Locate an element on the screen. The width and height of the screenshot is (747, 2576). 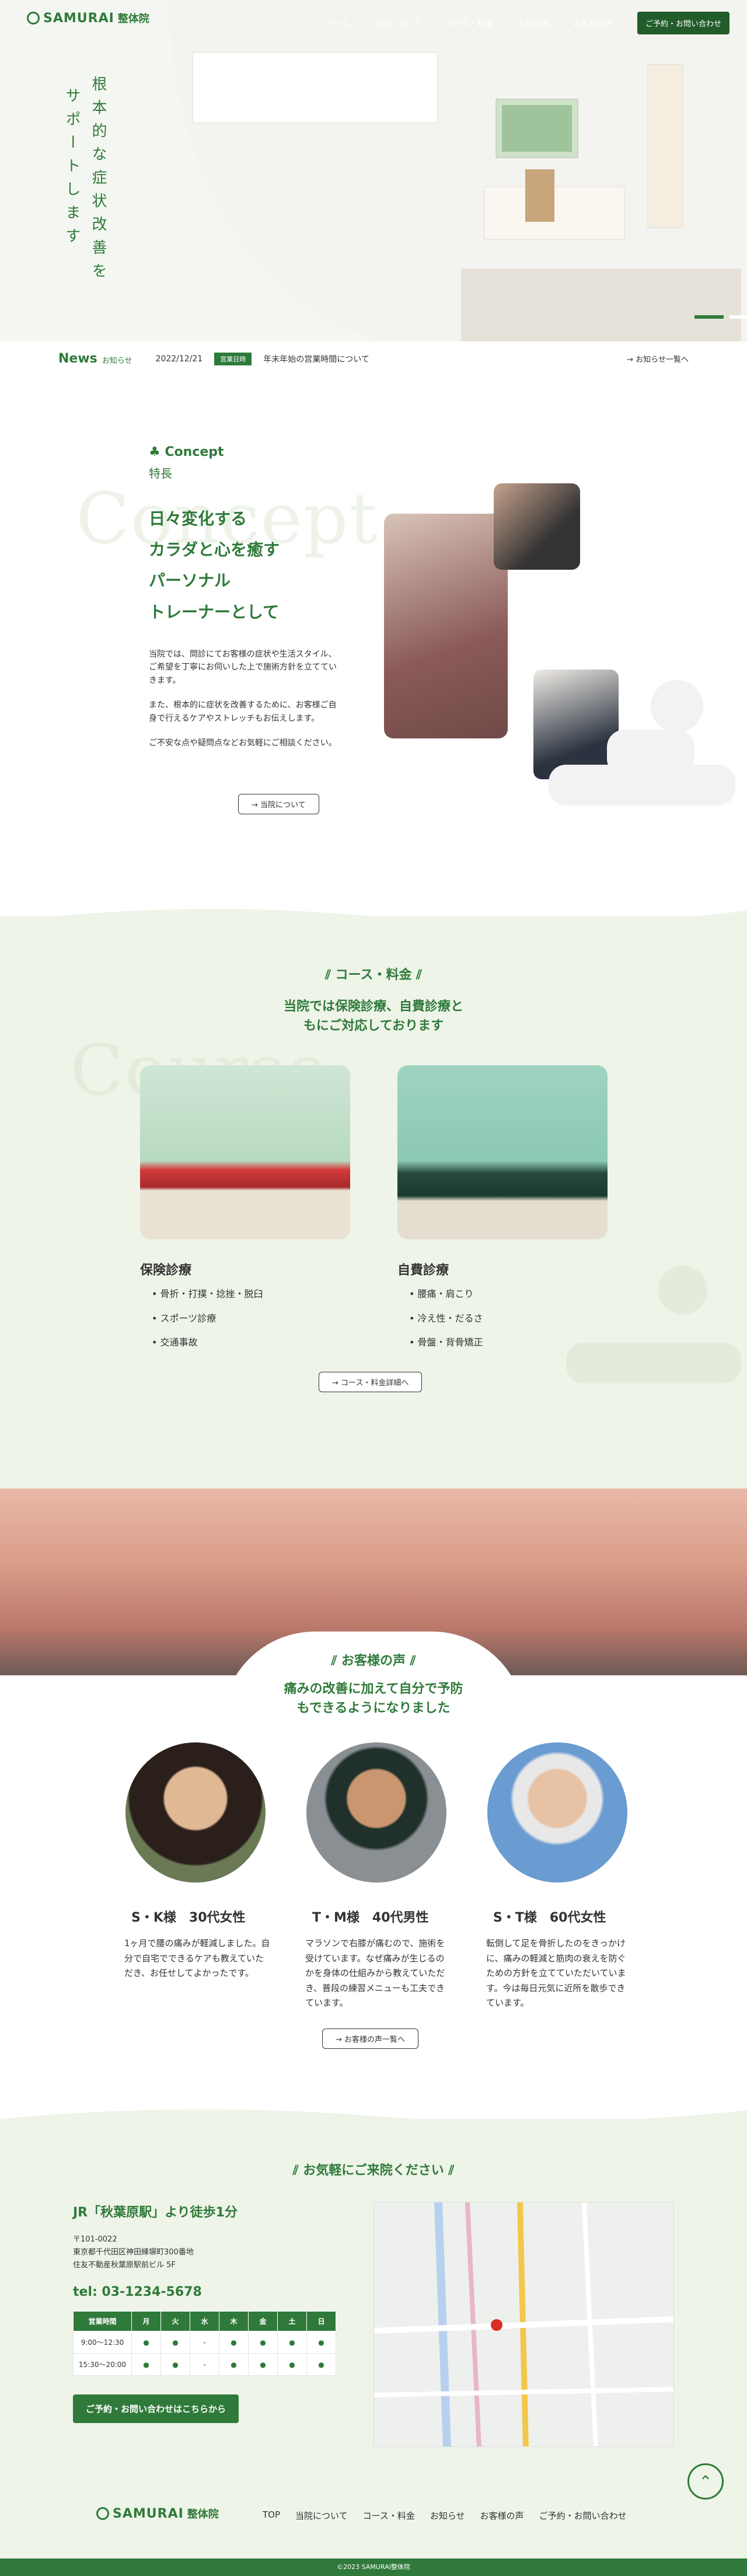
map-pin-icon is located at coordinates (496, 2325).